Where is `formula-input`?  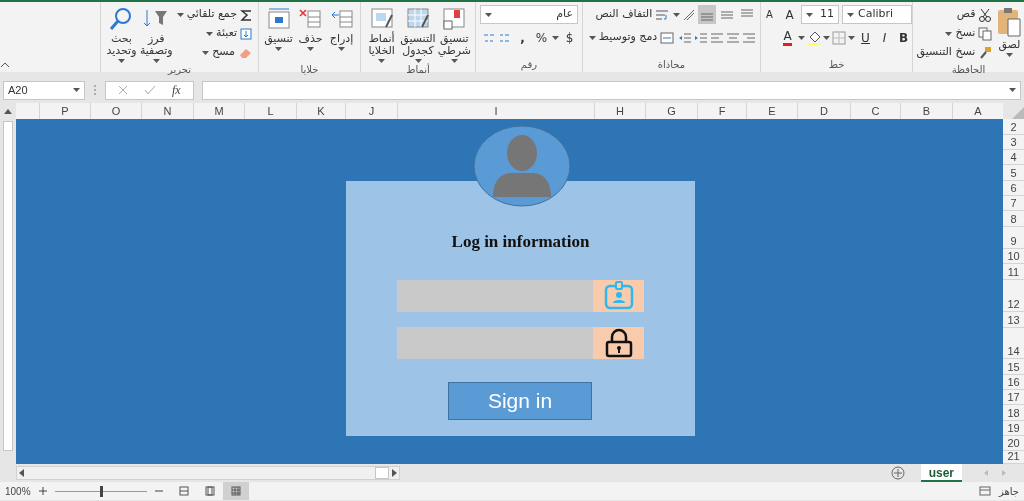 formula-input is located at coordinates (611, 90).